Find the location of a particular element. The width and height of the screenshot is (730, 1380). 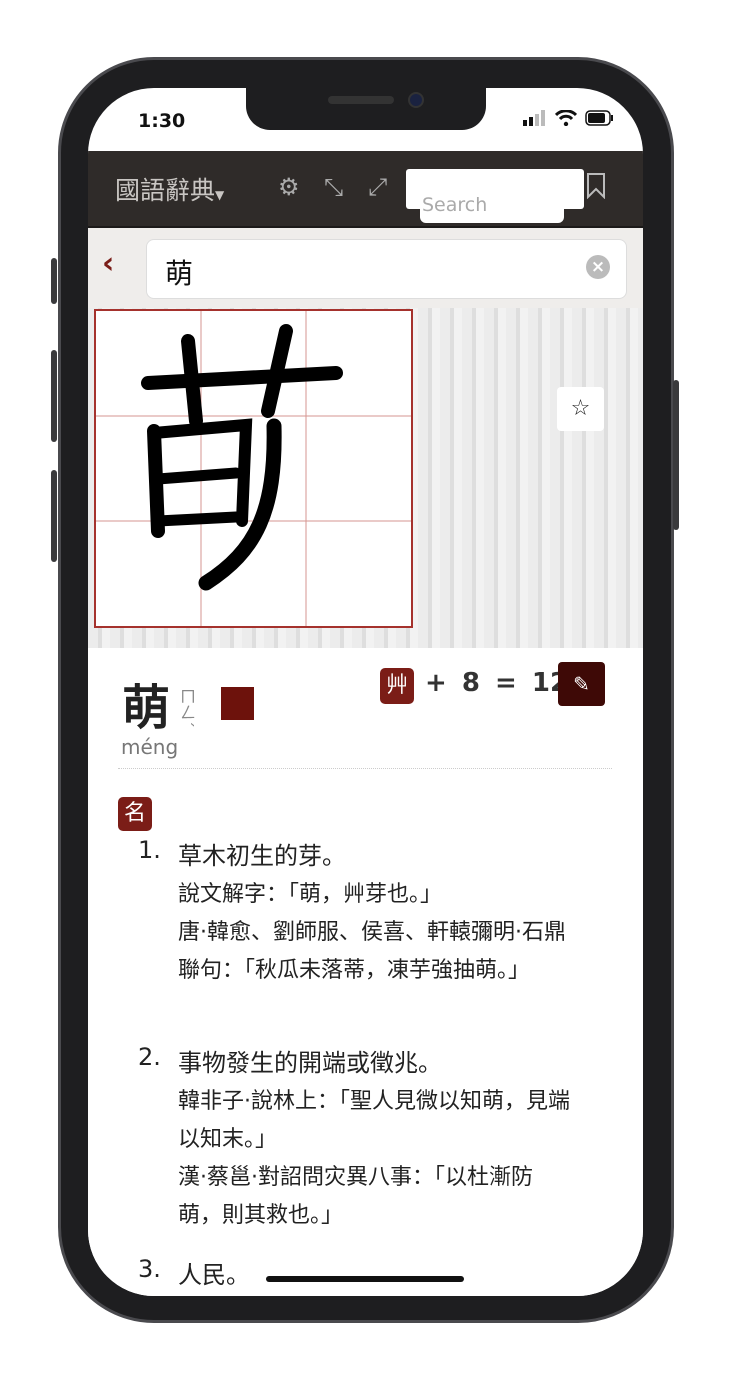

radical-plus: + 8 is located at coordinates (452, 683).